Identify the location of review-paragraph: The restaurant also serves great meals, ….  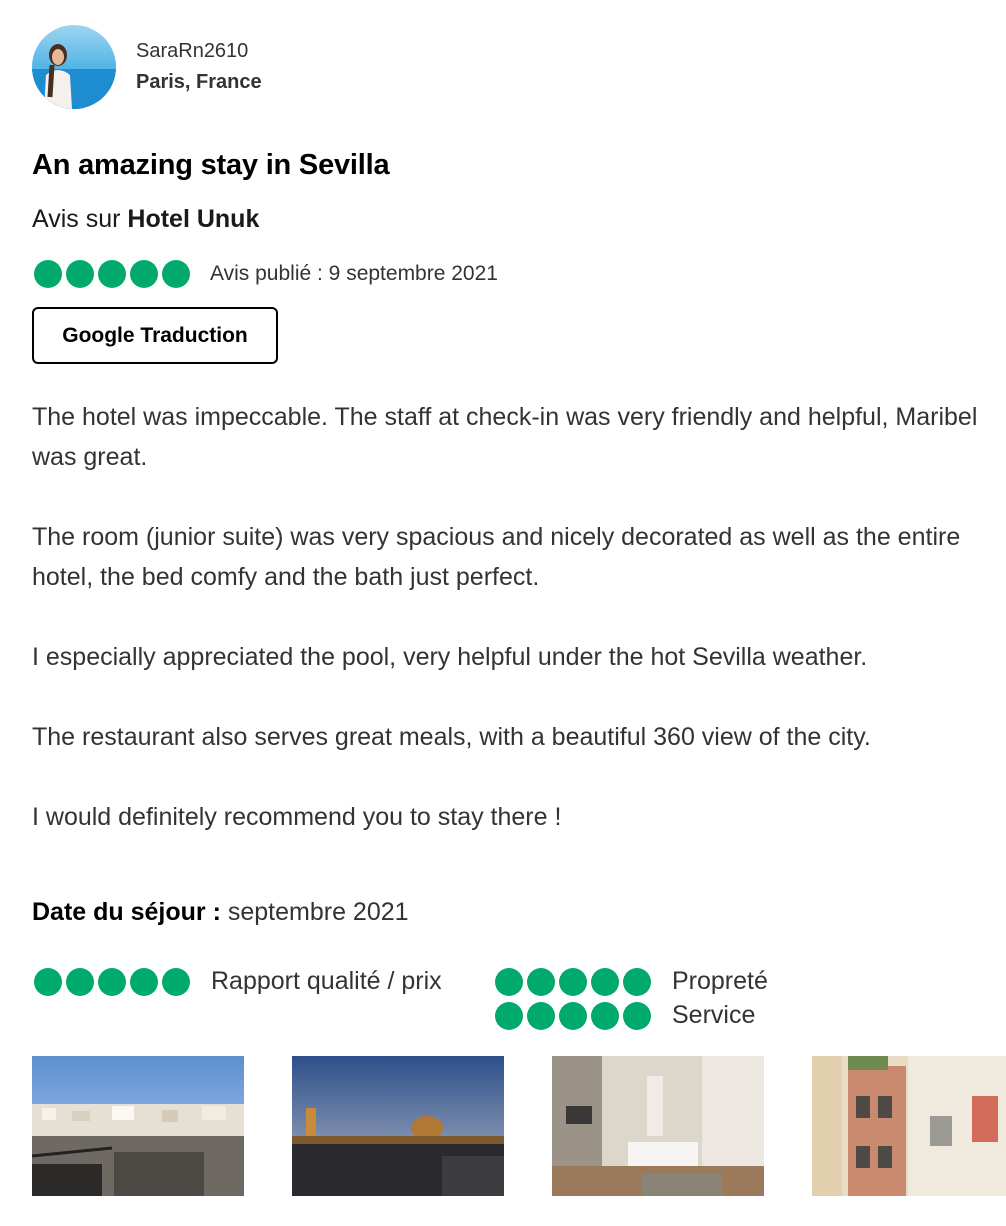
(451, 737).